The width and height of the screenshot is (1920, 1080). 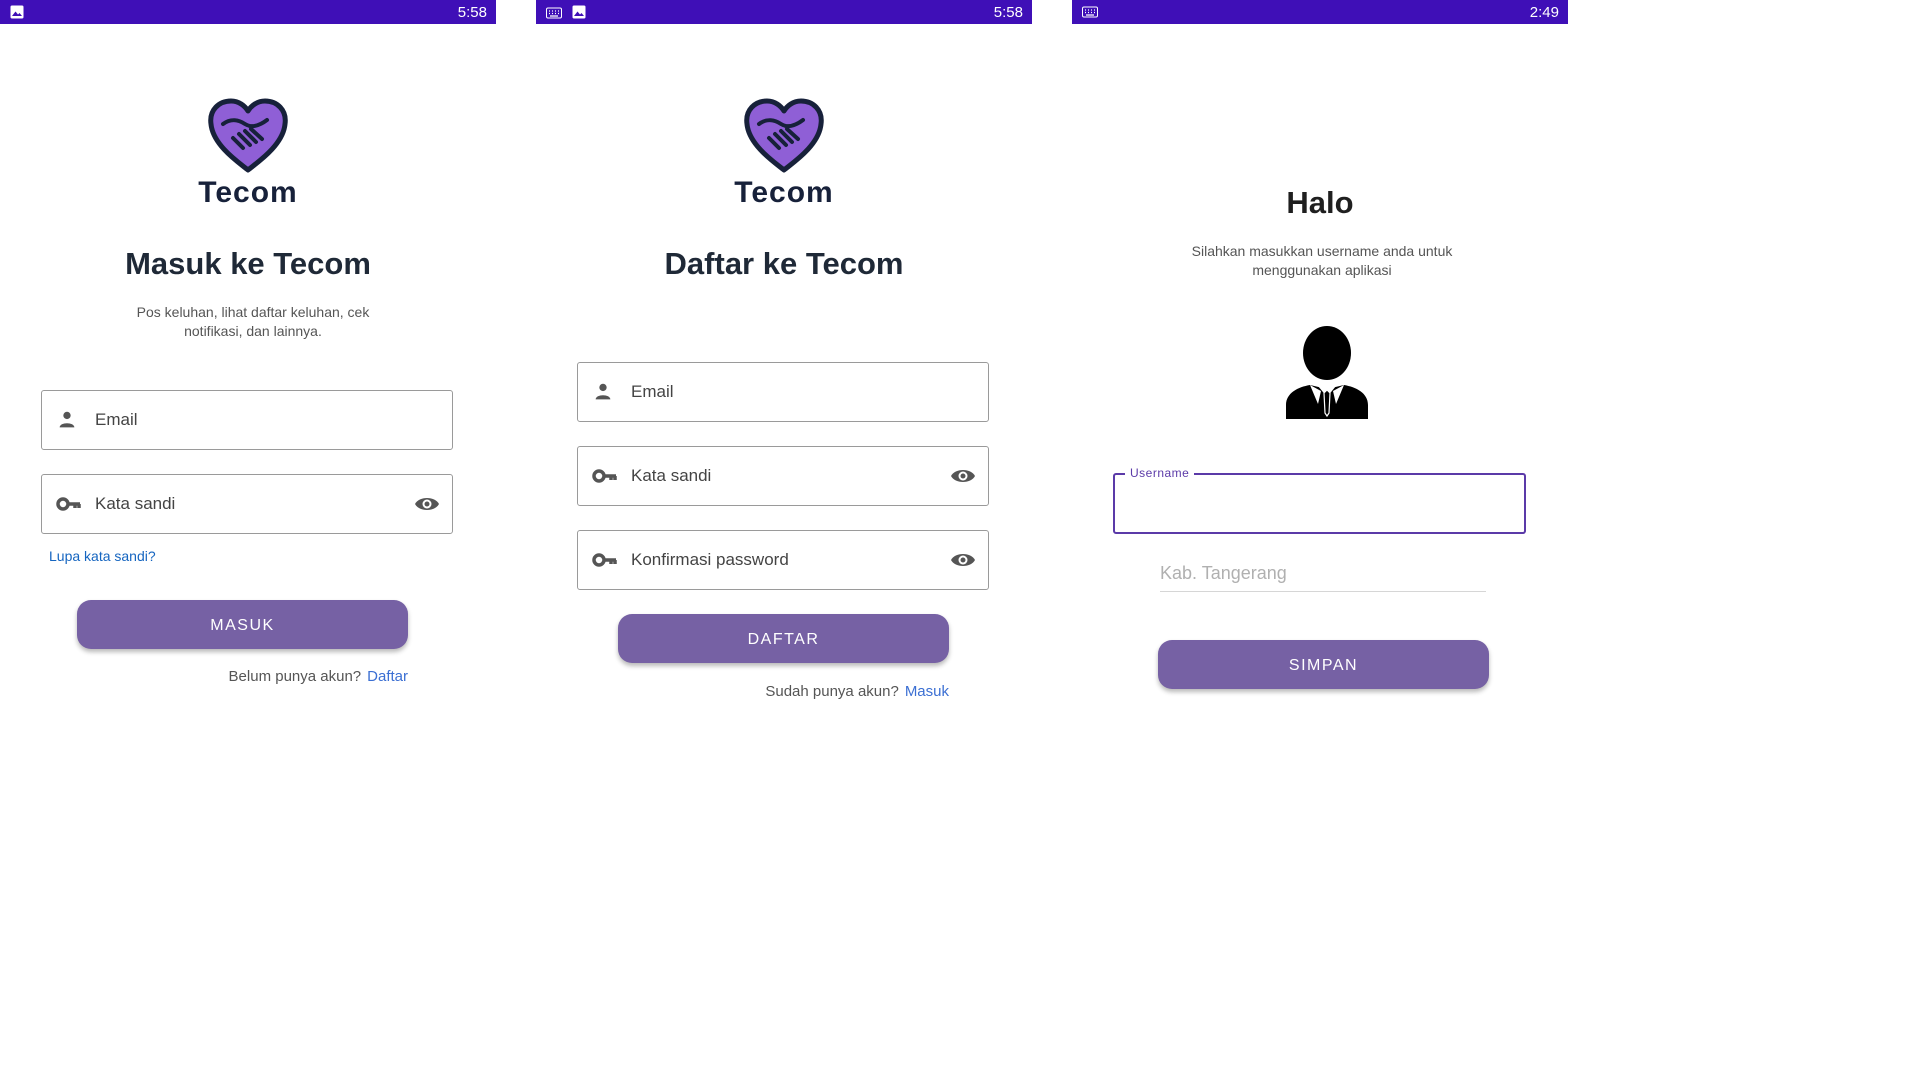 What do you see at coordinates (102, 556) in the screenshot?
I see `forgot-password-link: Lupa kata sandi?` at bounding box center [102, 556].